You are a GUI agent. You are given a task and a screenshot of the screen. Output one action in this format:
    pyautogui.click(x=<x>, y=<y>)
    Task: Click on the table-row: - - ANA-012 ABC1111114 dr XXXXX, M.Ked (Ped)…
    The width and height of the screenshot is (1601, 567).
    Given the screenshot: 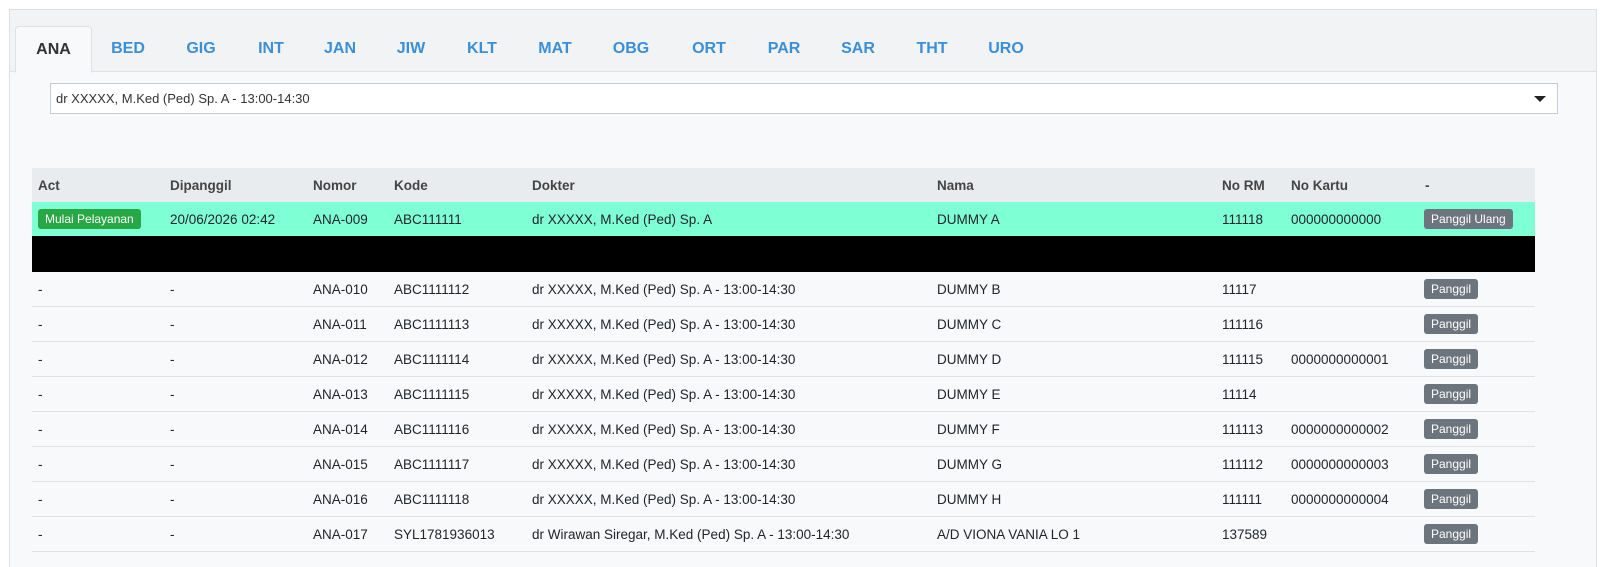 What is the action you would take?
    pyautogui.click(x=783, y=359)
    